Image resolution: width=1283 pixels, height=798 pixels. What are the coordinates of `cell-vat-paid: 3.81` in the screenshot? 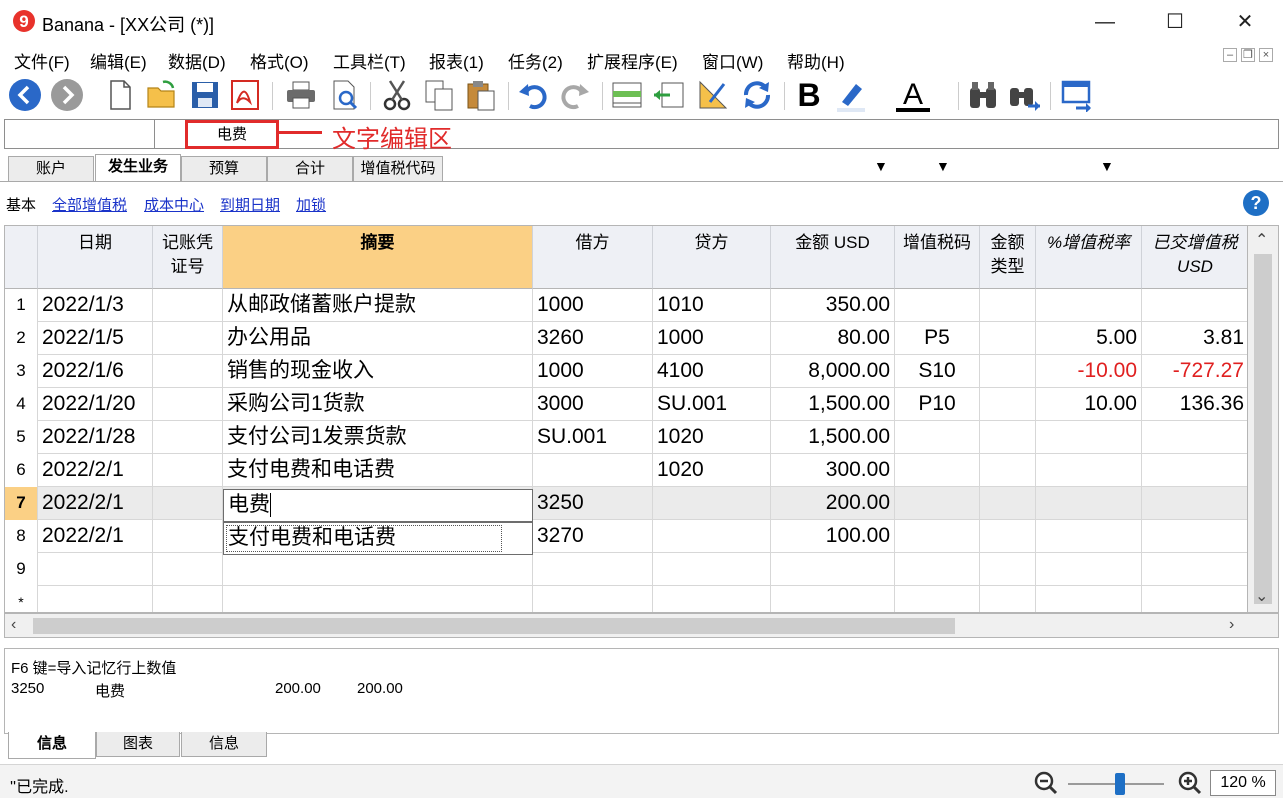 It's located at (1194, 338).